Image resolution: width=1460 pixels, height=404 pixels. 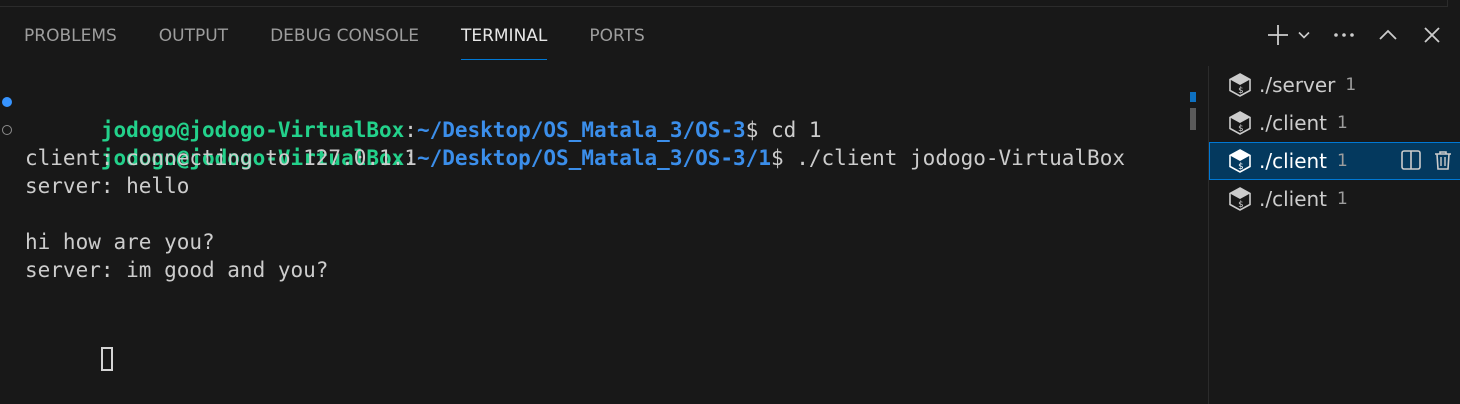 What do you see at coordinates (120, 242) in the screenshot?
I see `output-line: hi how are you?` at bounding box center [120, 242].